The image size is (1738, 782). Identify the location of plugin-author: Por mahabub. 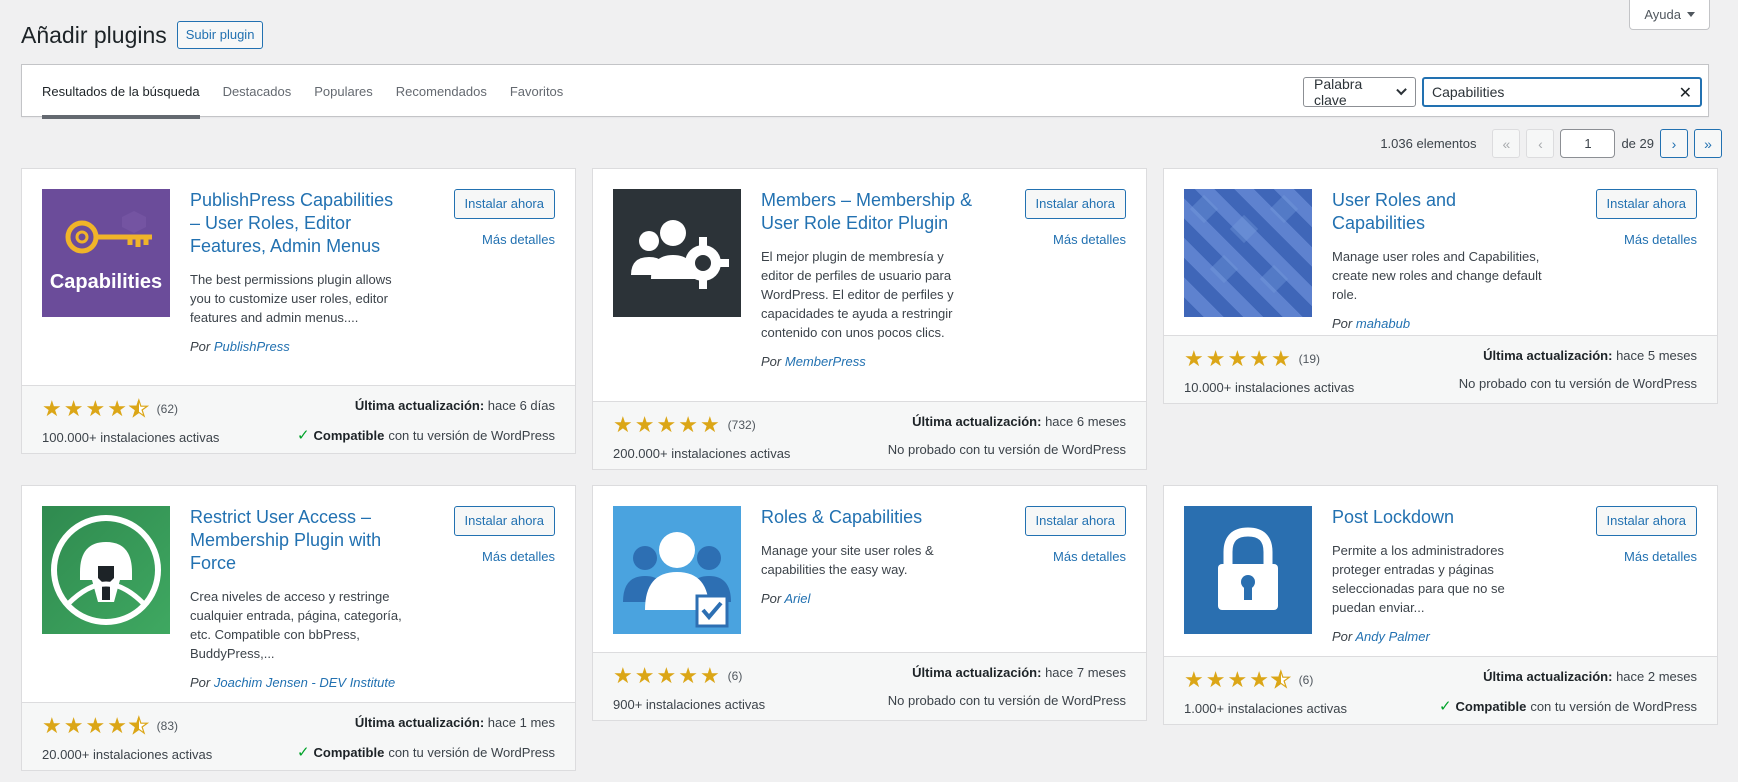
(1514, 323).